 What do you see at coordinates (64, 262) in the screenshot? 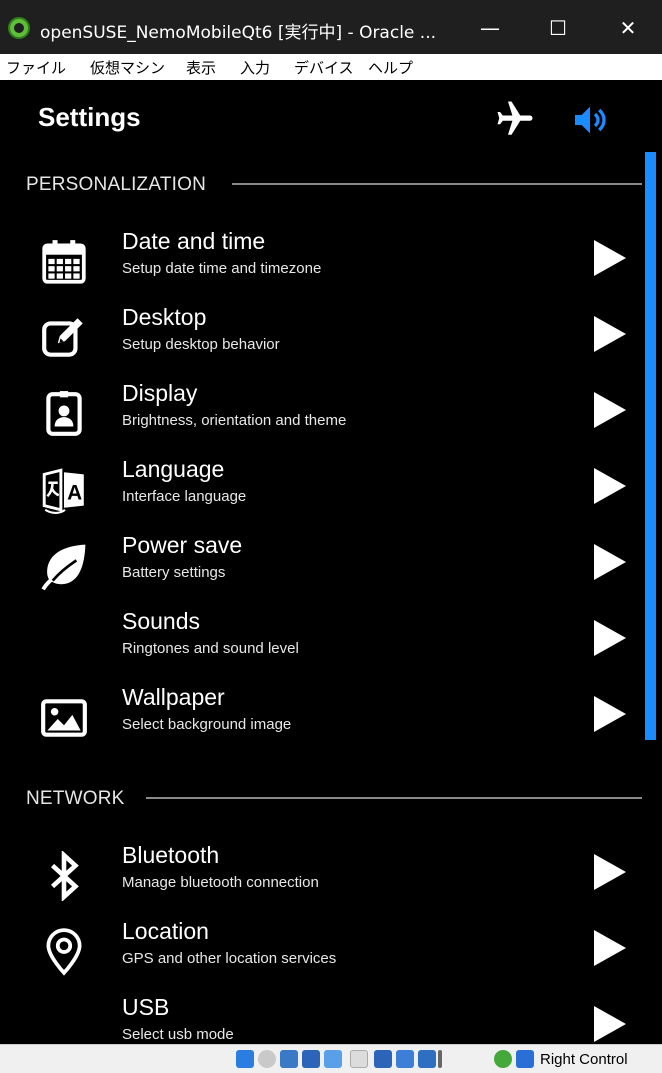
I see `calendar-icon` at bounding box center [64, 262].